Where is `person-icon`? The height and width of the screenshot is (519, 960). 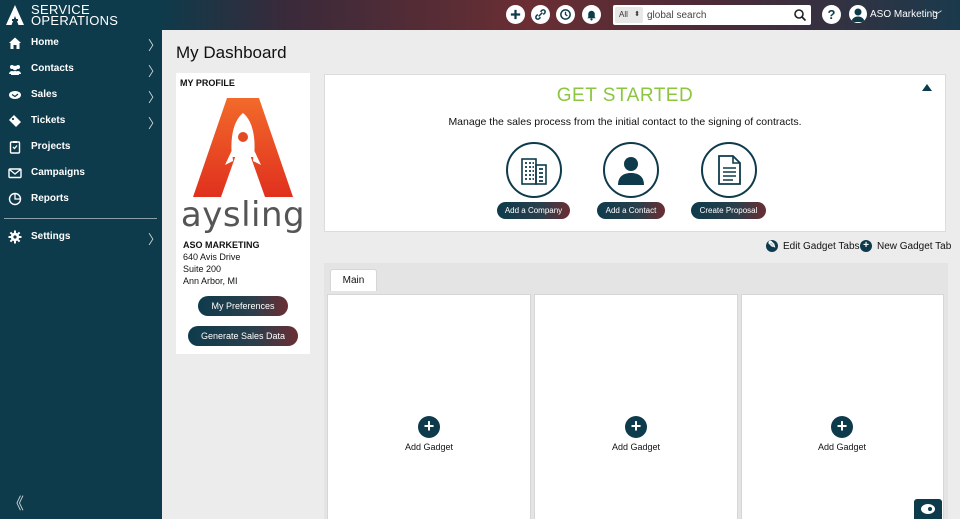 person-icon is located at coordinates (631, 171).